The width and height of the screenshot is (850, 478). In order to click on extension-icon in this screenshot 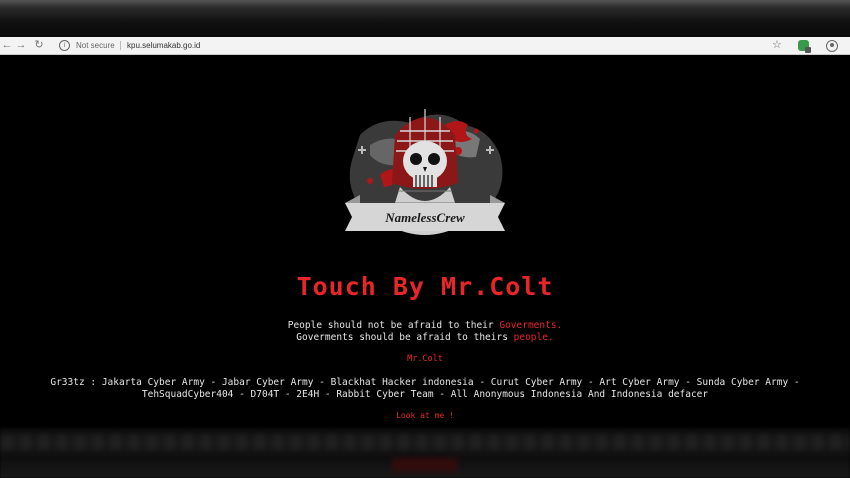, I will do `click(804, 46)`.